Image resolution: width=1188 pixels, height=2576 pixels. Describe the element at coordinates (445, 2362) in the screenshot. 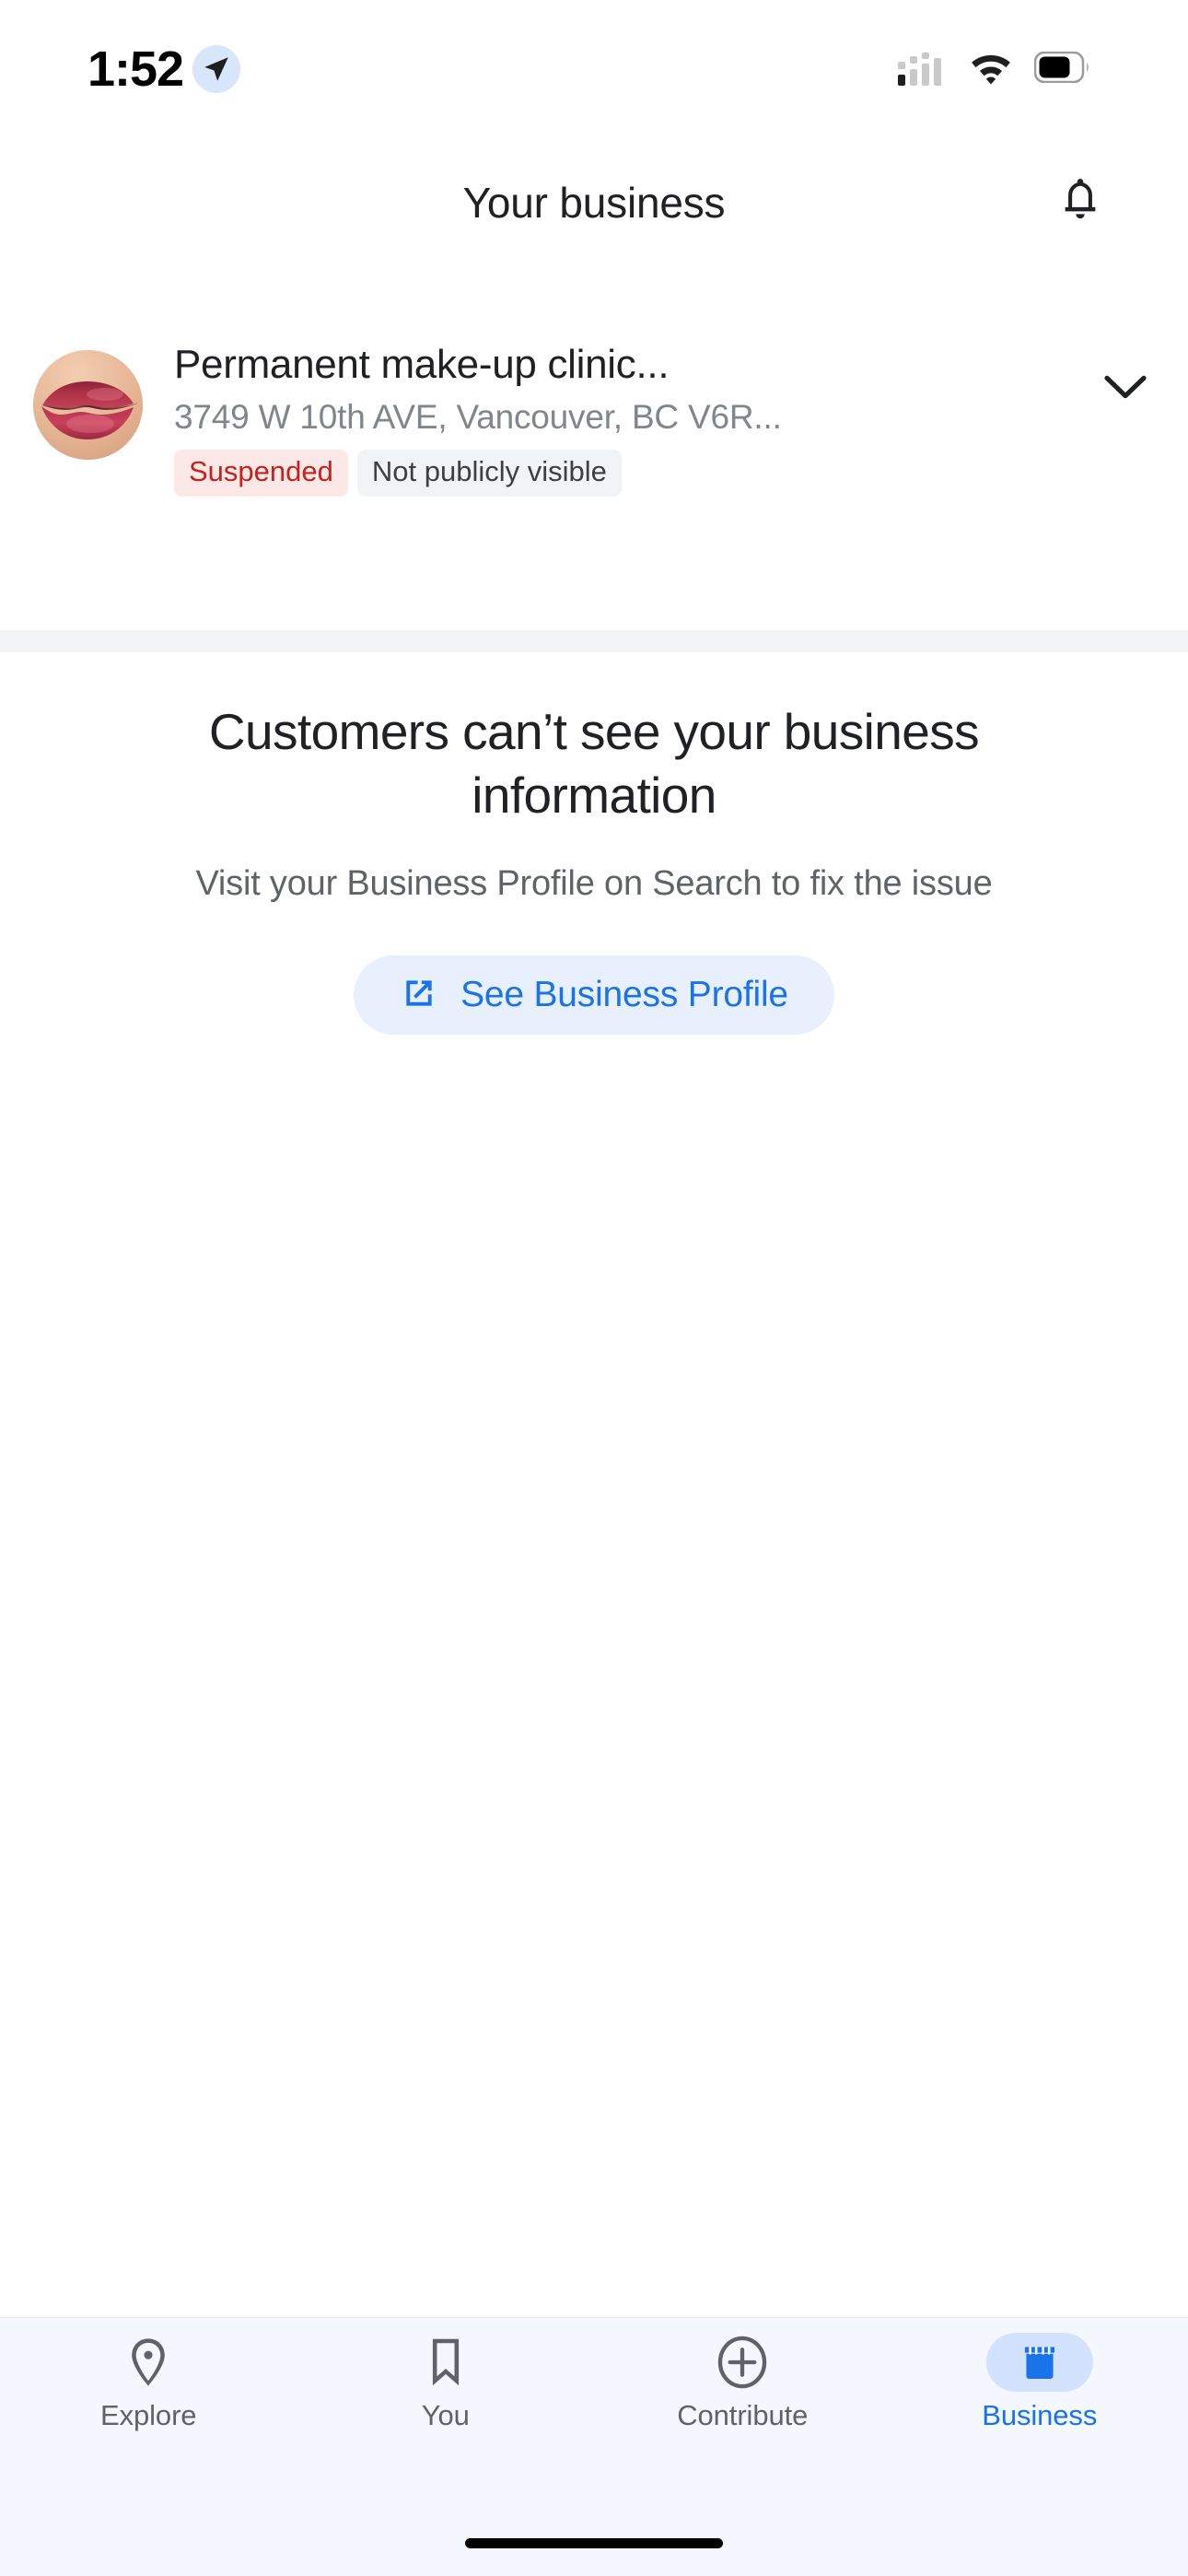

I see `bookmark-icon` at that location.